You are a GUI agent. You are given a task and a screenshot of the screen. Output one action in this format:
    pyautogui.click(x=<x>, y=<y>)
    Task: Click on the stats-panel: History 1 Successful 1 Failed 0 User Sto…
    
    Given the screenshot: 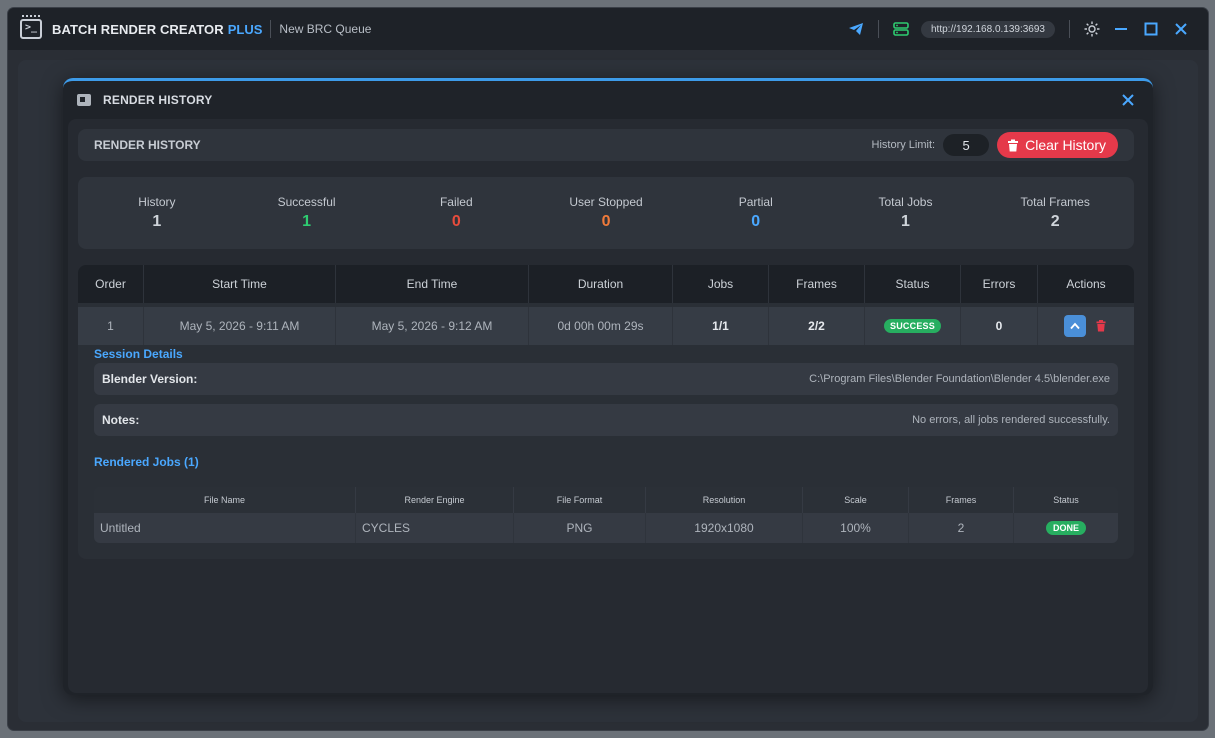 What is the action you would take?
    pyautogui.click(x=606, y=213)
    